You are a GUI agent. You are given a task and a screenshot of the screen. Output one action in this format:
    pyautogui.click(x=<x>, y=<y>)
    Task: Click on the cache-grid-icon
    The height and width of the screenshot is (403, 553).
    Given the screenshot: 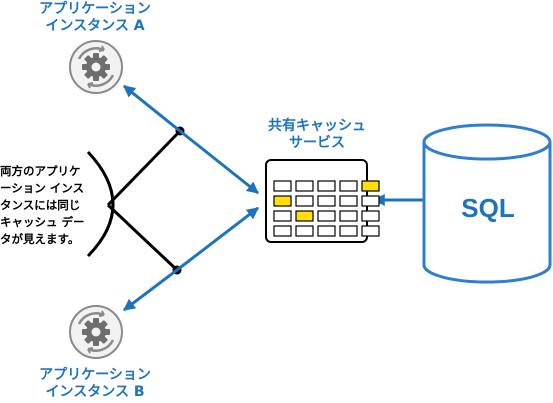 What is the action you would take?
    pyautogui.click(x=322, y=201)
    